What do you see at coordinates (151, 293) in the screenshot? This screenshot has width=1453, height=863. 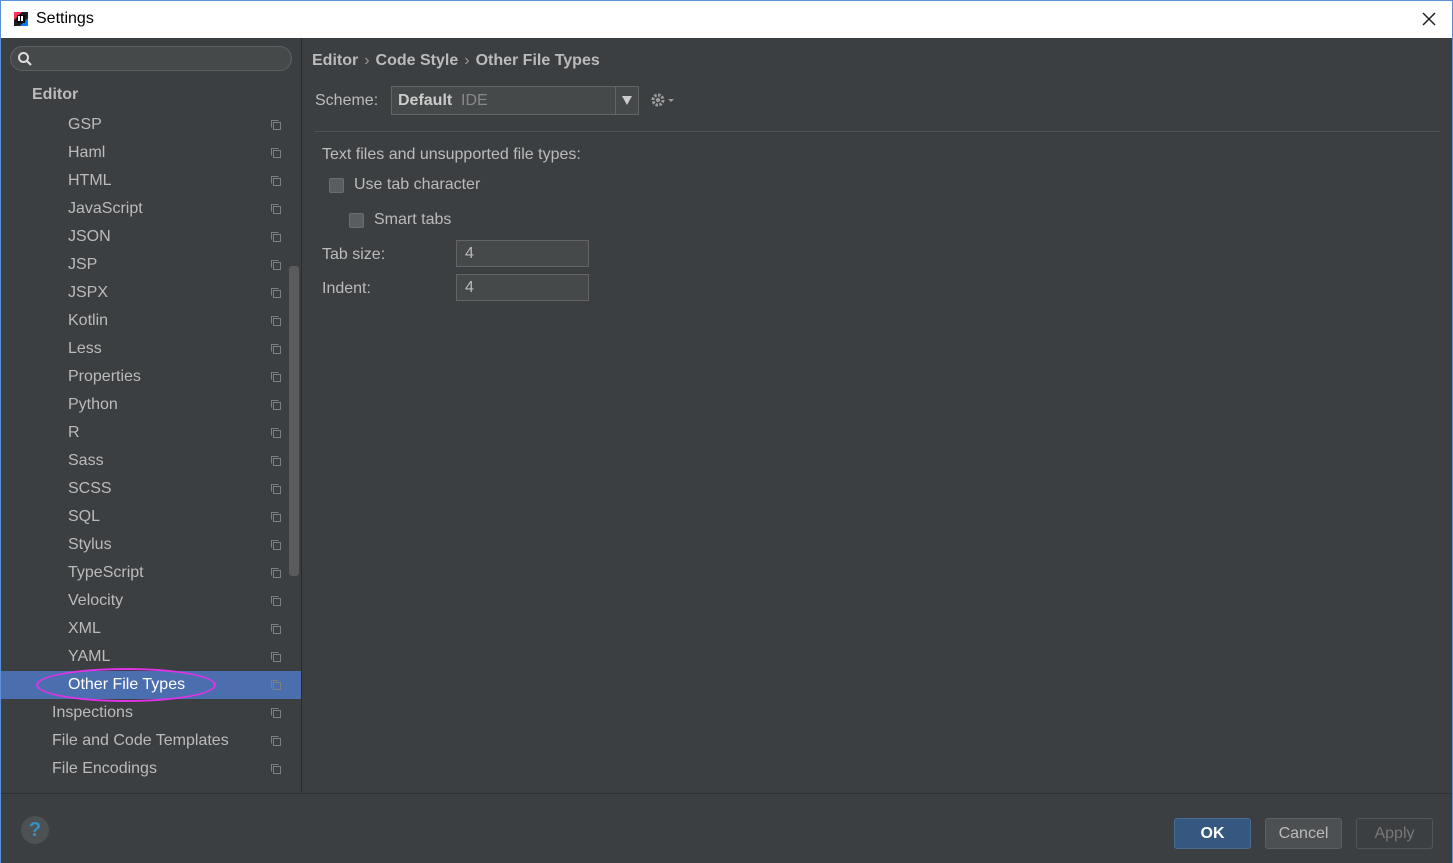 I see `tree-node: JSPX` at bounding box center [151, 293].